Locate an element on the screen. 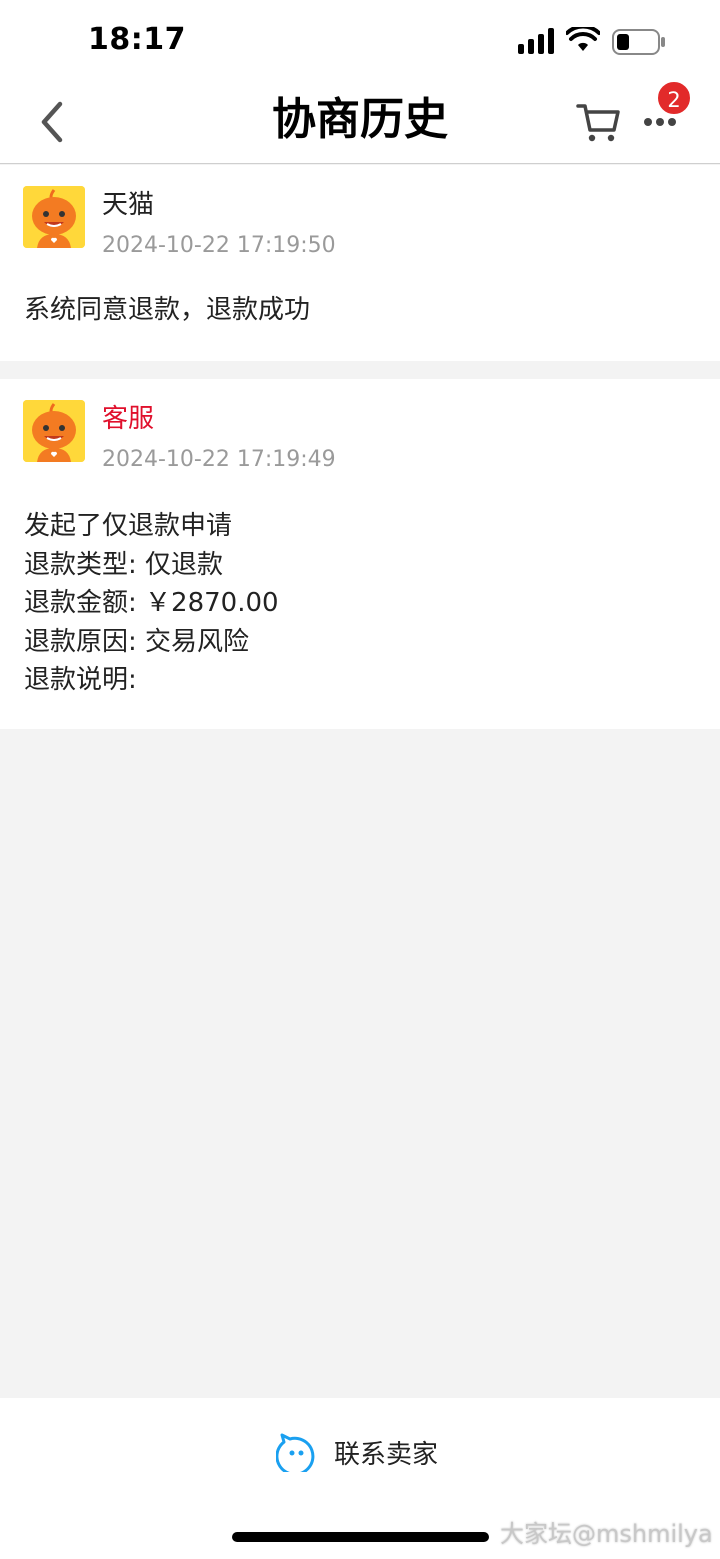 The height and width of the screenshot is (1559, 720). sender-name: 天猫 is located at coordinates (128, 205).